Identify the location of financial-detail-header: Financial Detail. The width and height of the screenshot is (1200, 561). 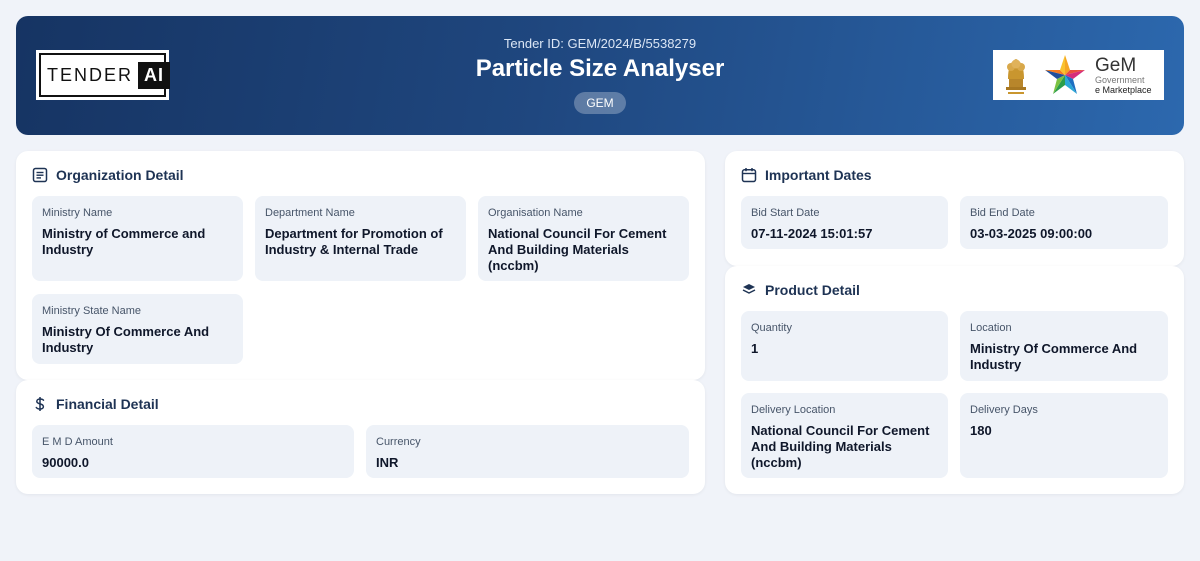
(95, 404).